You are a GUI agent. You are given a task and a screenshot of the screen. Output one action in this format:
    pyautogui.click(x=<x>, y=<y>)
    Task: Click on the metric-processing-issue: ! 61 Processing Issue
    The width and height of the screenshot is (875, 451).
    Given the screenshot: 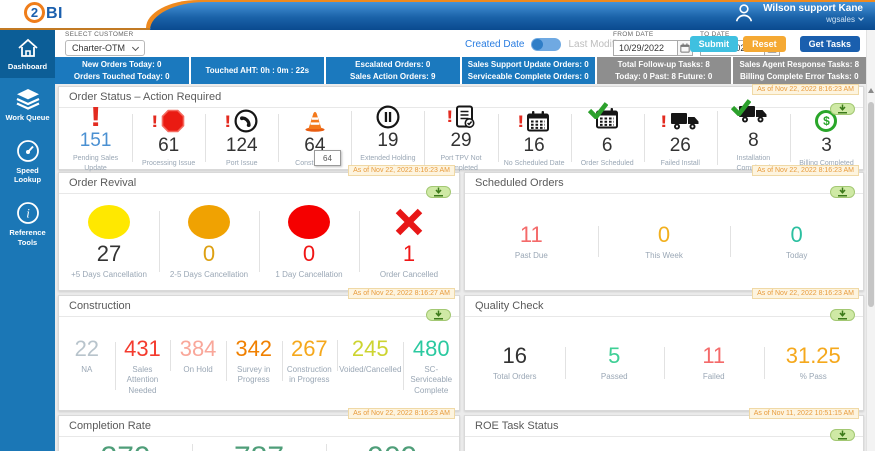 What is the action you would take?
    pyautogui.click(x=168, y=138)
    